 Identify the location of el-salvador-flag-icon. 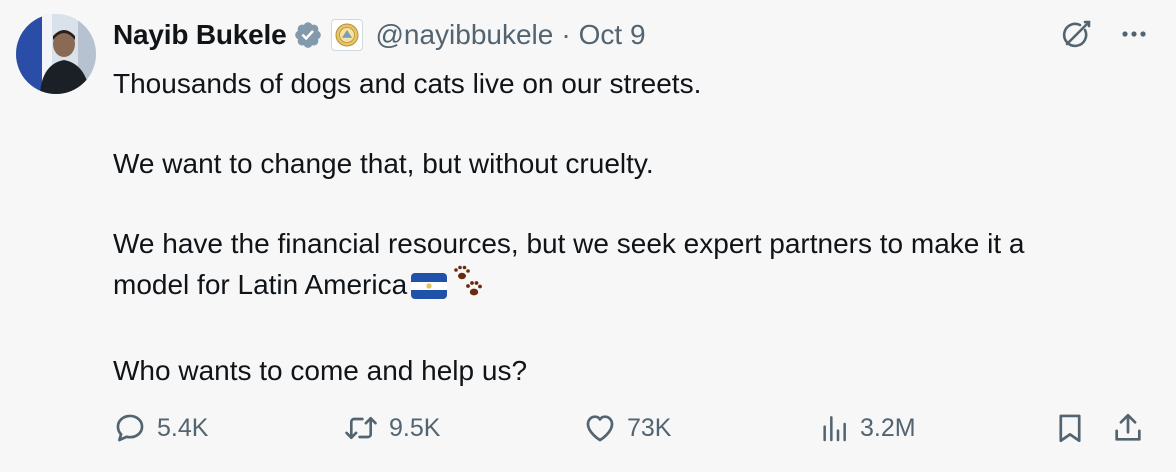
(429, 291).